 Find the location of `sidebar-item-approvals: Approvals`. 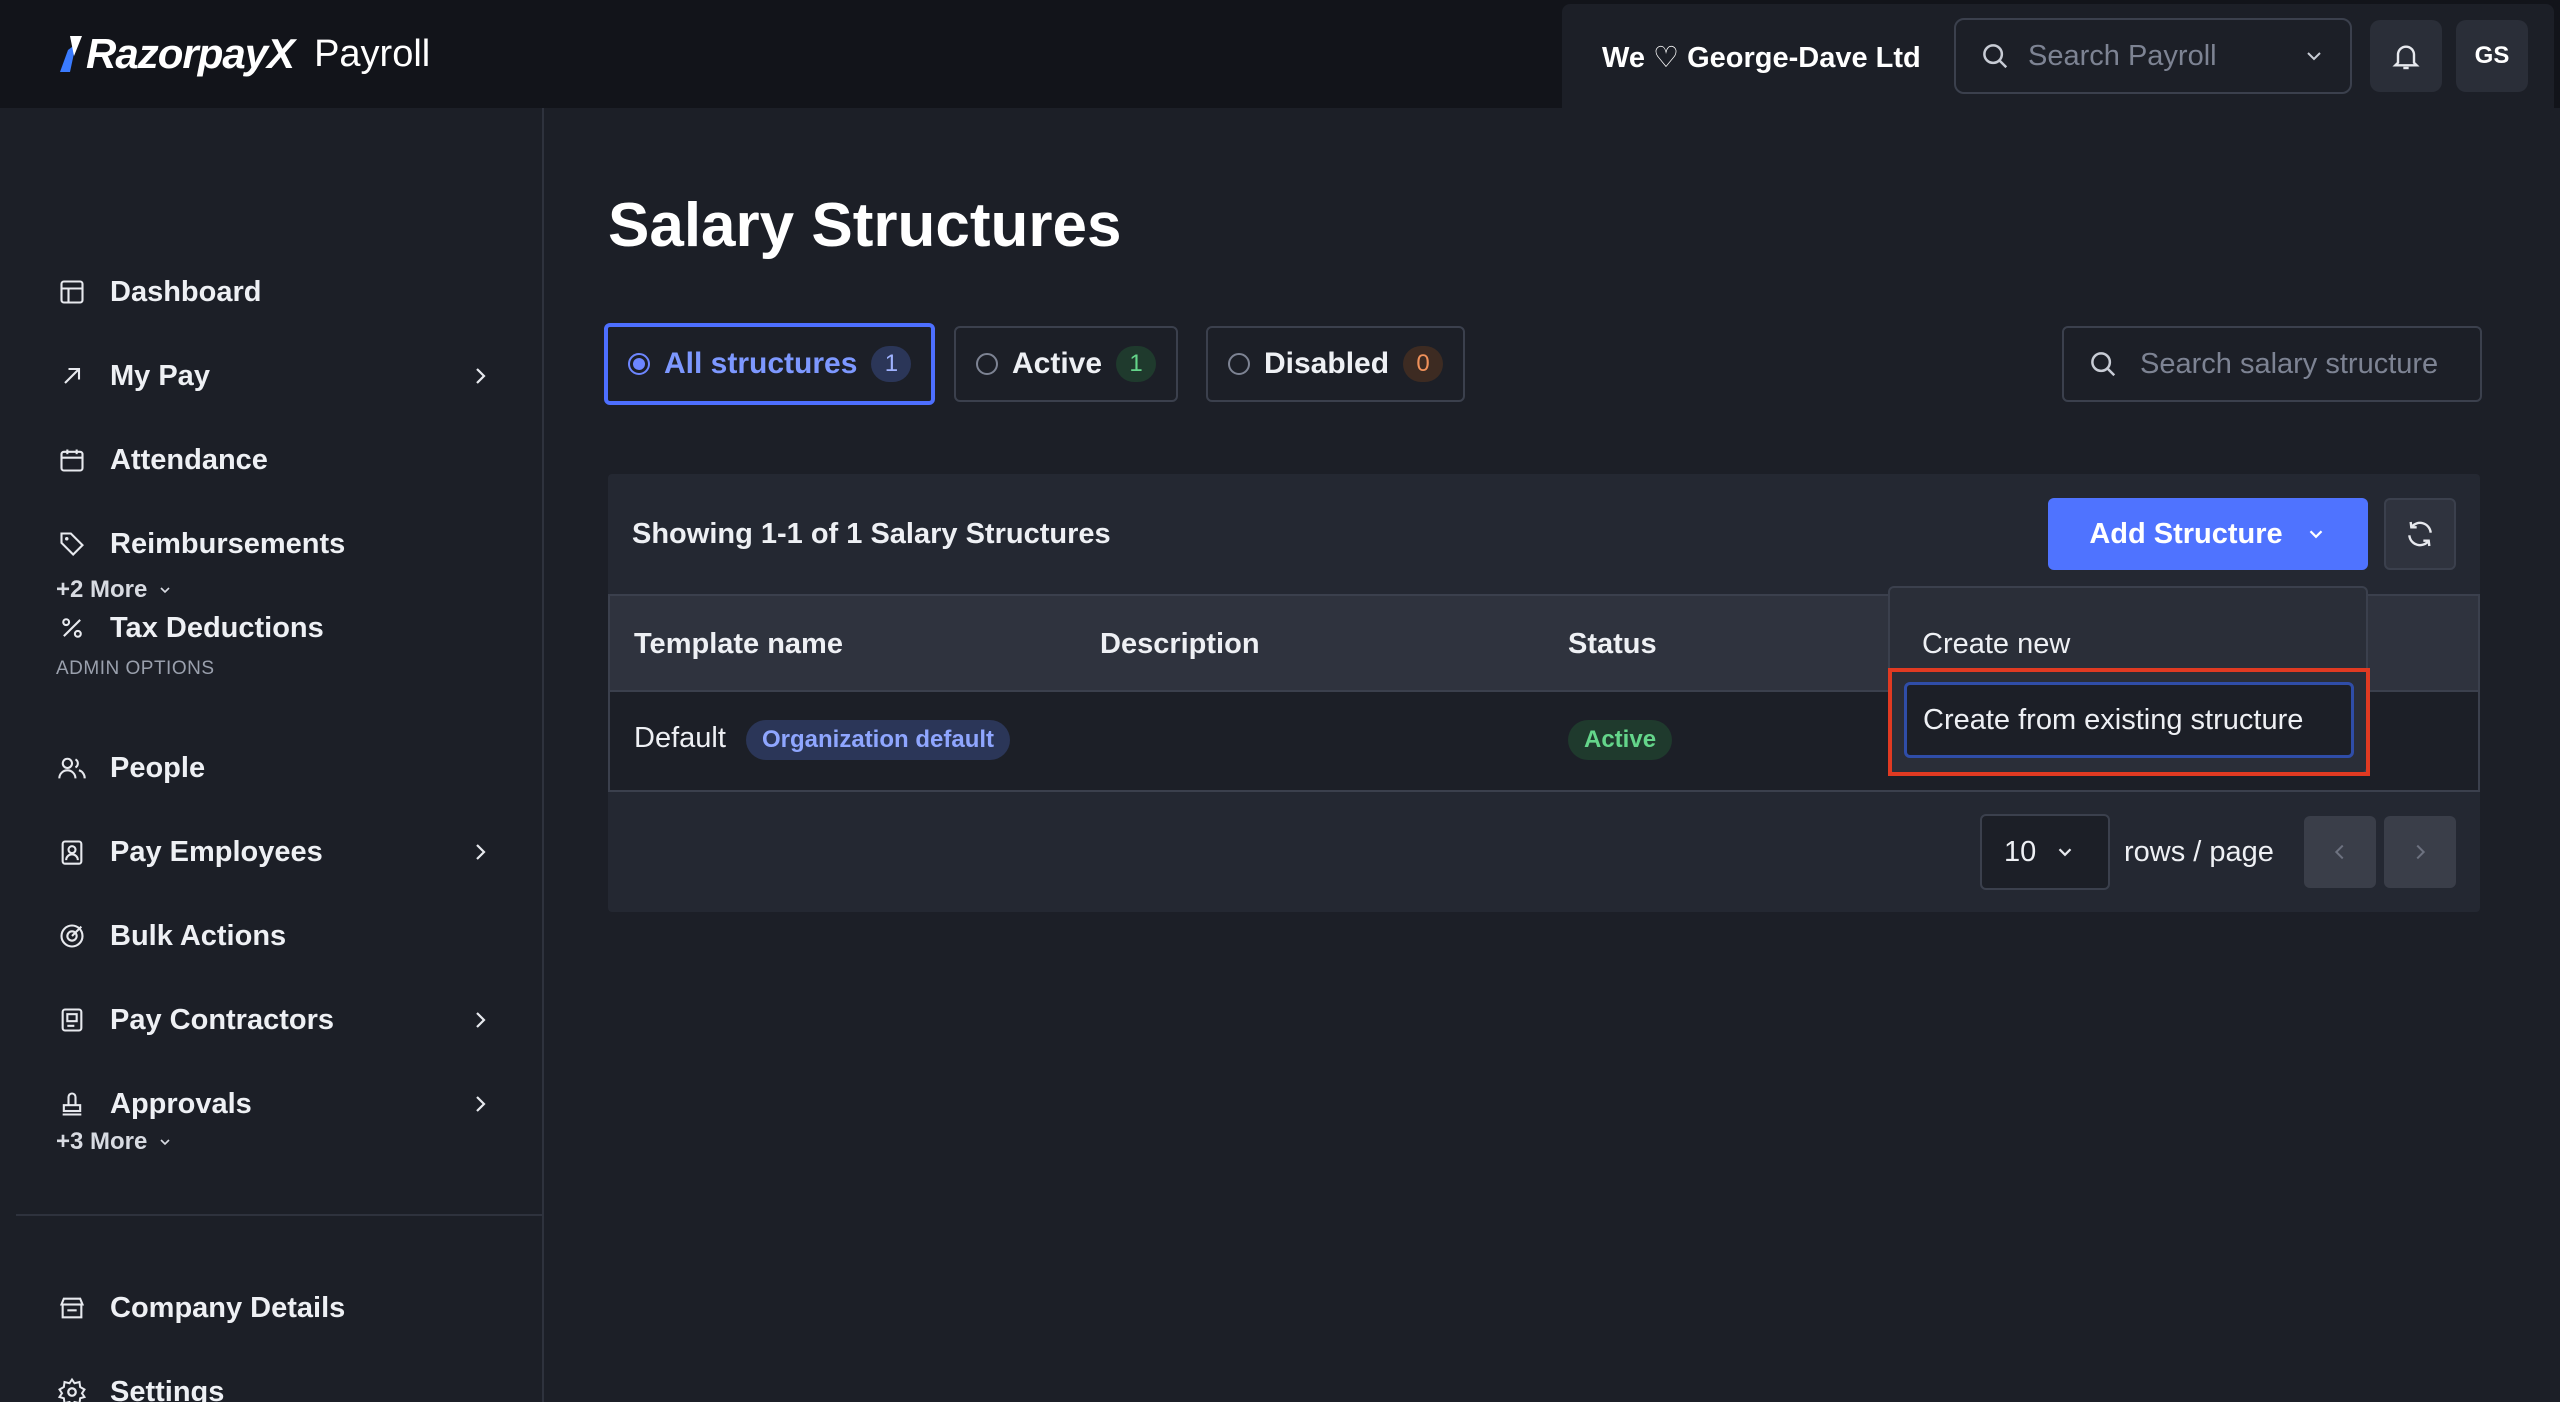

sidebar-item-approvals: Approvals is located at coordinates (279, 1104).